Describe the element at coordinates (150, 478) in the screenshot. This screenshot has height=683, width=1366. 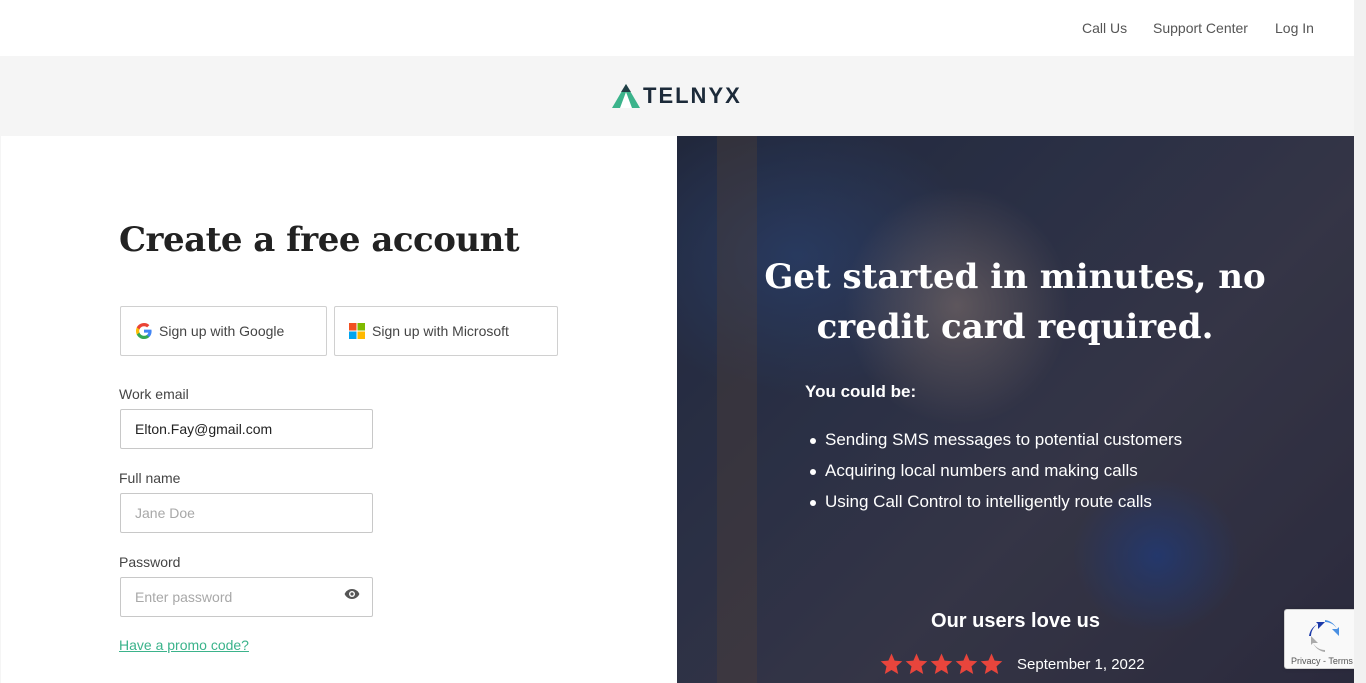
I see `full-name-label: Full name` at that location.